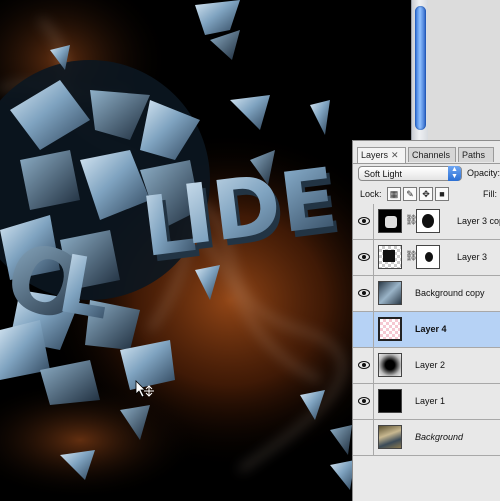  What do you see at coordinates (394, 194) in the screenshot?
I see `lock-transparent-icon: ▦` at bounding box center [394, 194].